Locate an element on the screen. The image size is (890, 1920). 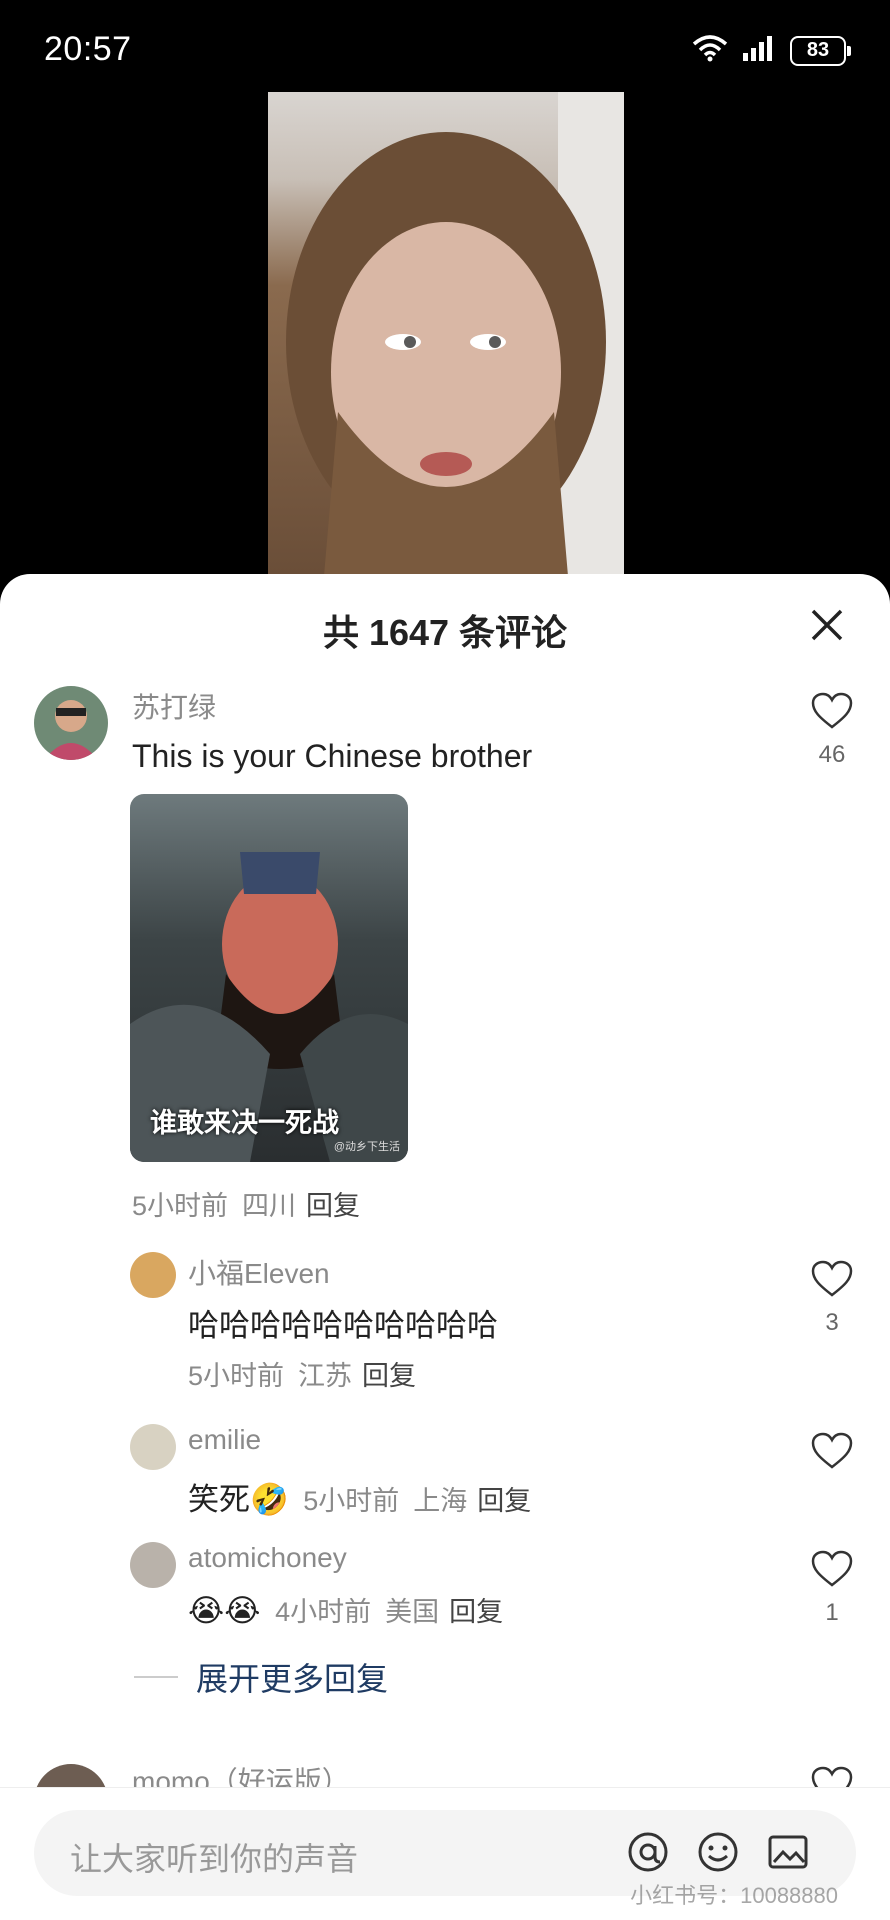
reply-text: 哈哈哈哈哈哈哈哈哈哈 is located at coordinates (343, 1325).